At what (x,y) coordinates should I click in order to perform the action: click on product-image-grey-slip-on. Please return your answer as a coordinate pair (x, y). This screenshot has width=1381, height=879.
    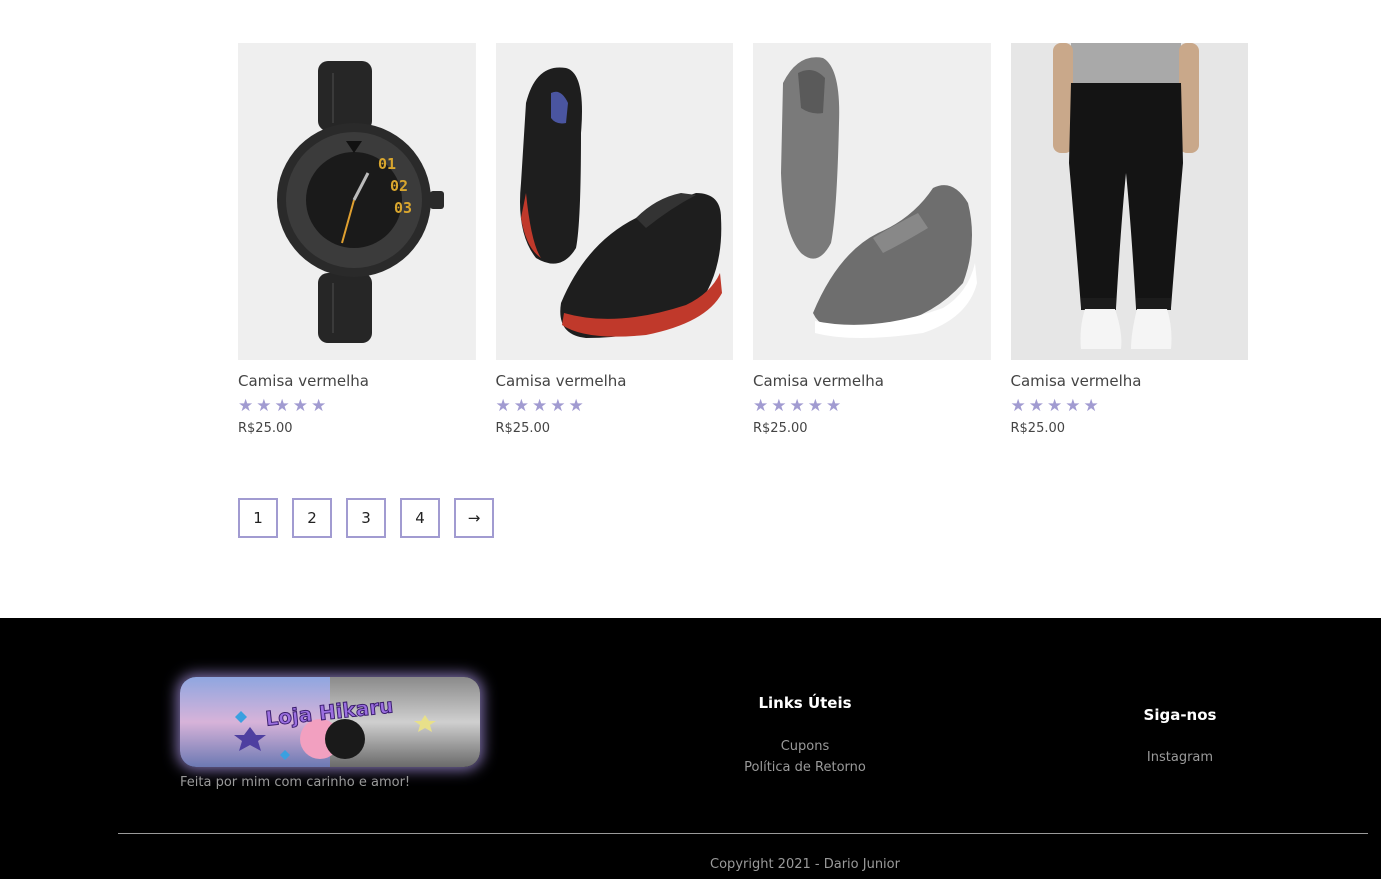
    Looking at the image, I should click on (872, 201).